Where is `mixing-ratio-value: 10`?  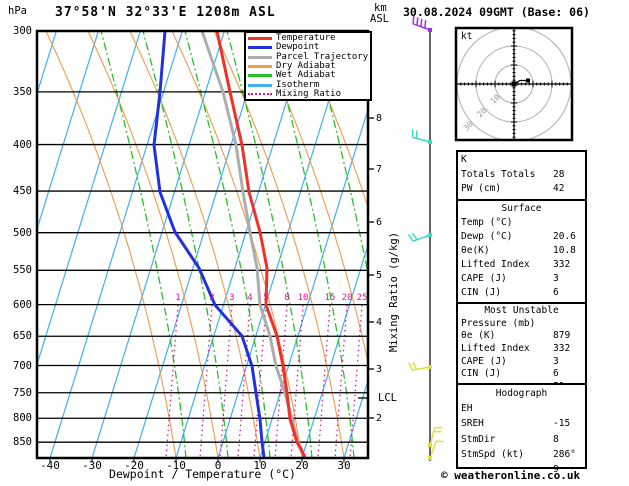 mixing-ratio-value: 10 is located at coordinates (303, 298).